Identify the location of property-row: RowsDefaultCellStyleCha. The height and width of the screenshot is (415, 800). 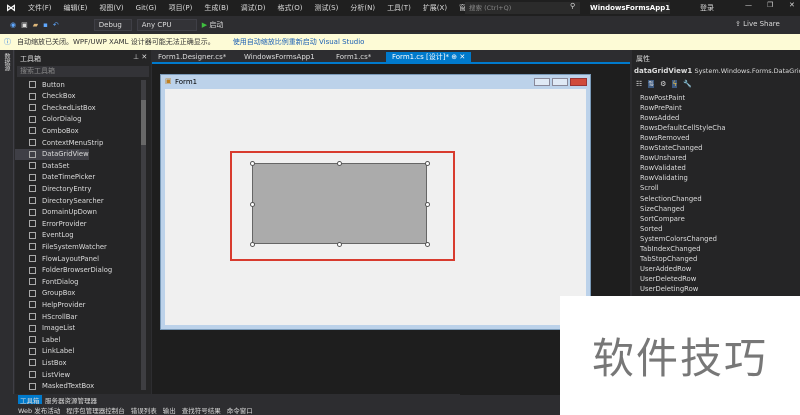
(683, 128).